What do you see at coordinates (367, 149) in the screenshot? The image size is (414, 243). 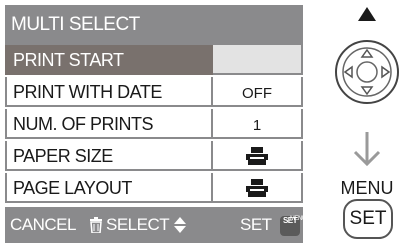 I see `down-arrow-icon` at bounding box center [367, 149].